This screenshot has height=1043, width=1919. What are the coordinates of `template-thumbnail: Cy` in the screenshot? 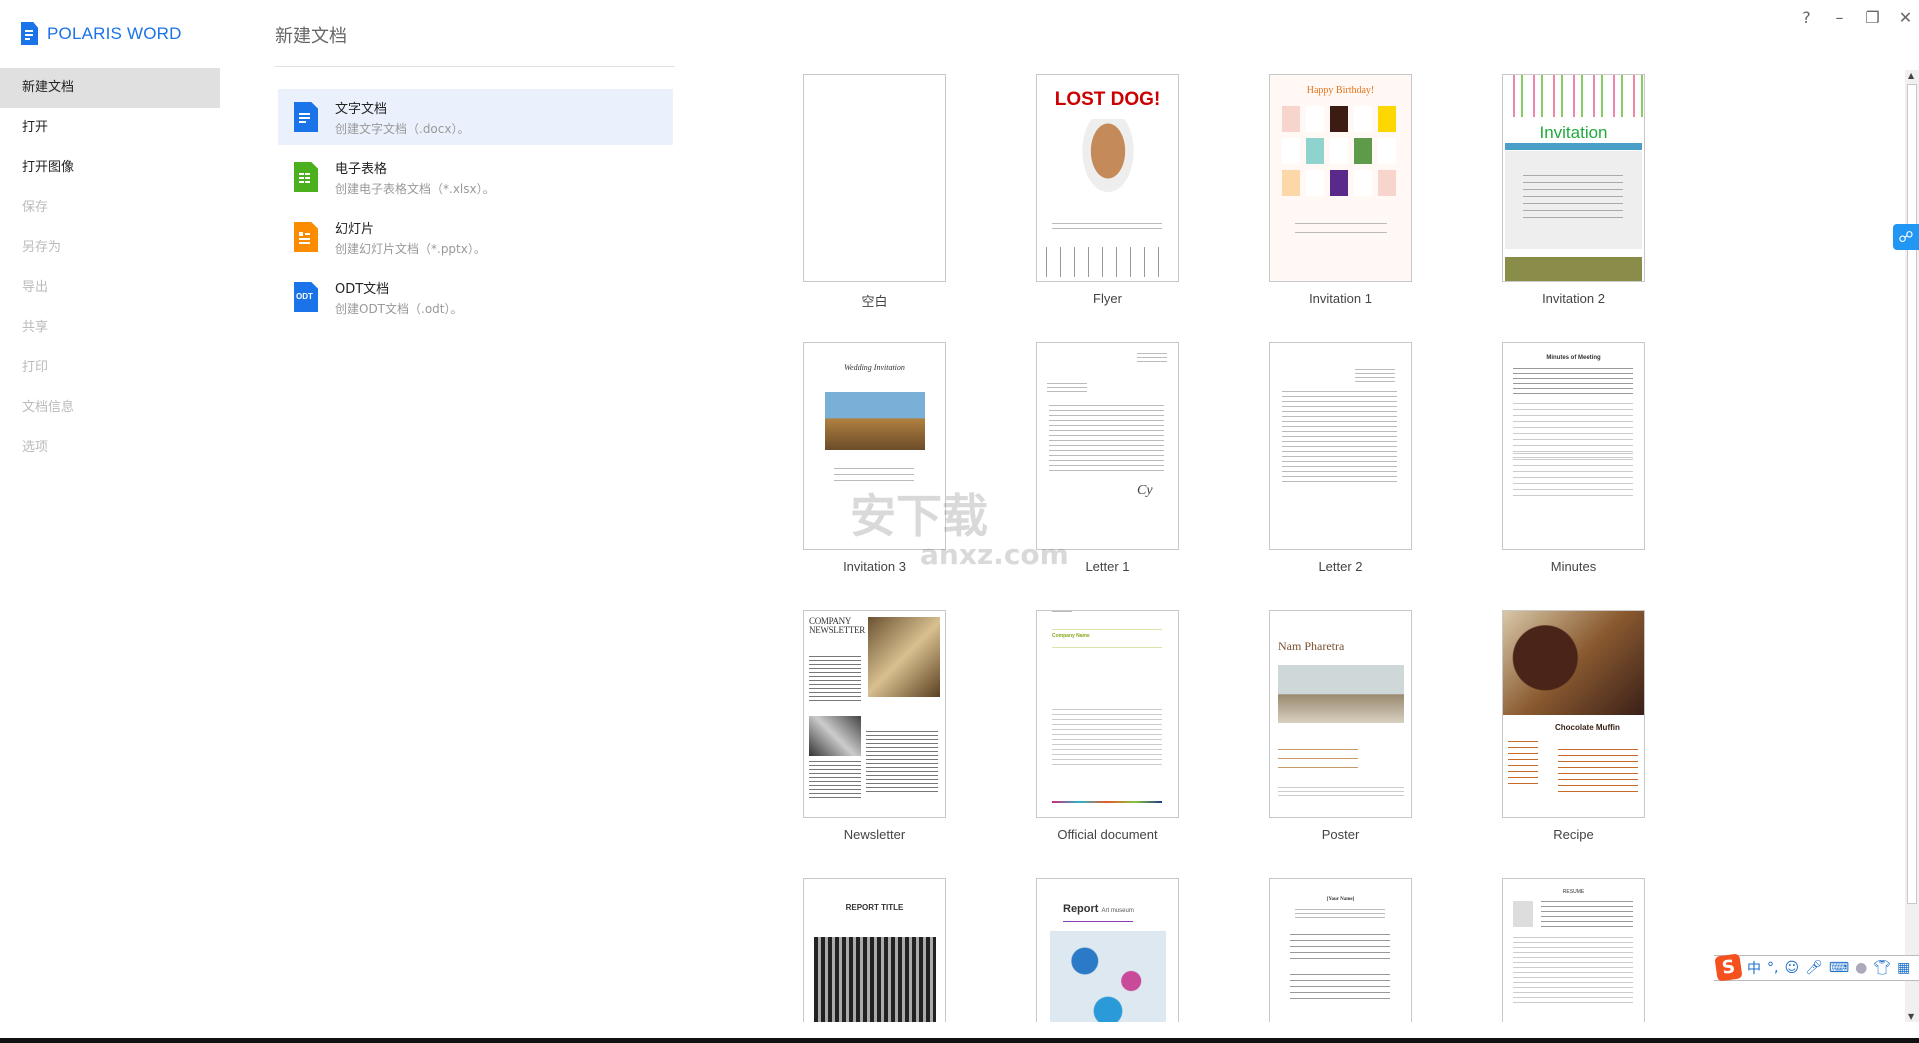 It's located at (1107, 446).